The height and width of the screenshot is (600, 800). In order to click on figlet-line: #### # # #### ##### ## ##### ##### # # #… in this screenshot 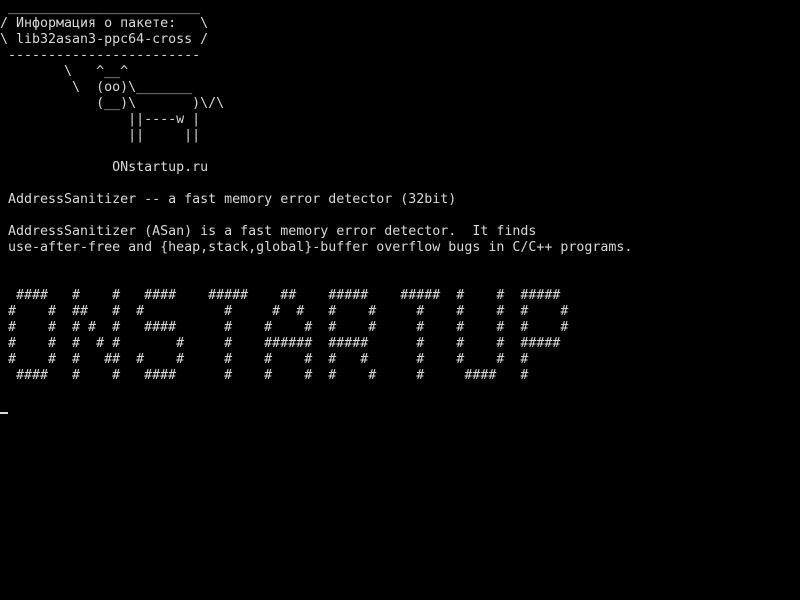, I will do `click(280, 295)`.